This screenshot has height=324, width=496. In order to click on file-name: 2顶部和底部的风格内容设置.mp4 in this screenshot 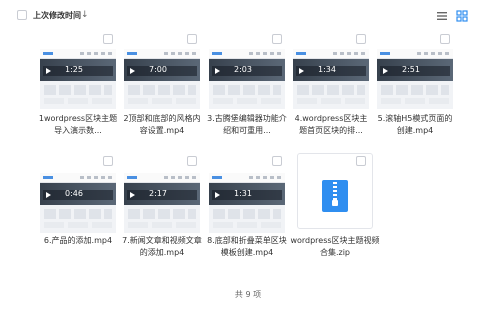, I will do `click(162, 125)`.